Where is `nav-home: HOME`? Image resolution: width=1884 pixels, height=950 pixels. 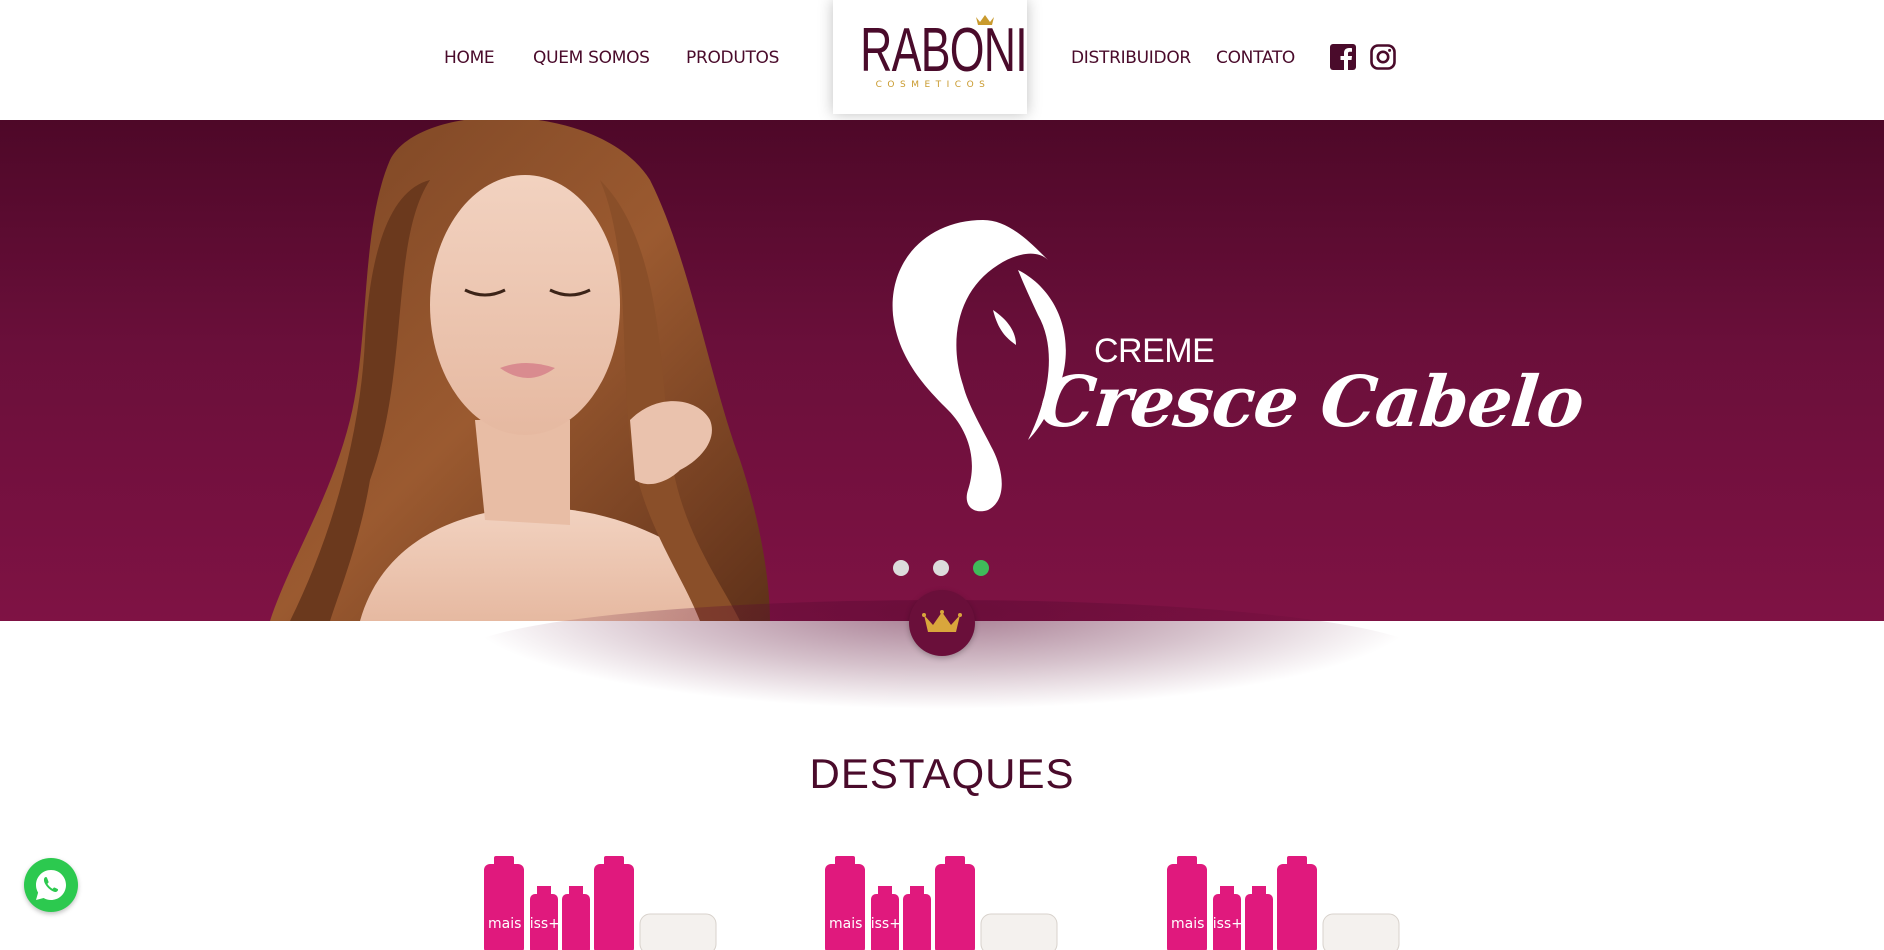 nav-home: HOME is located at coordinates (469, 58).